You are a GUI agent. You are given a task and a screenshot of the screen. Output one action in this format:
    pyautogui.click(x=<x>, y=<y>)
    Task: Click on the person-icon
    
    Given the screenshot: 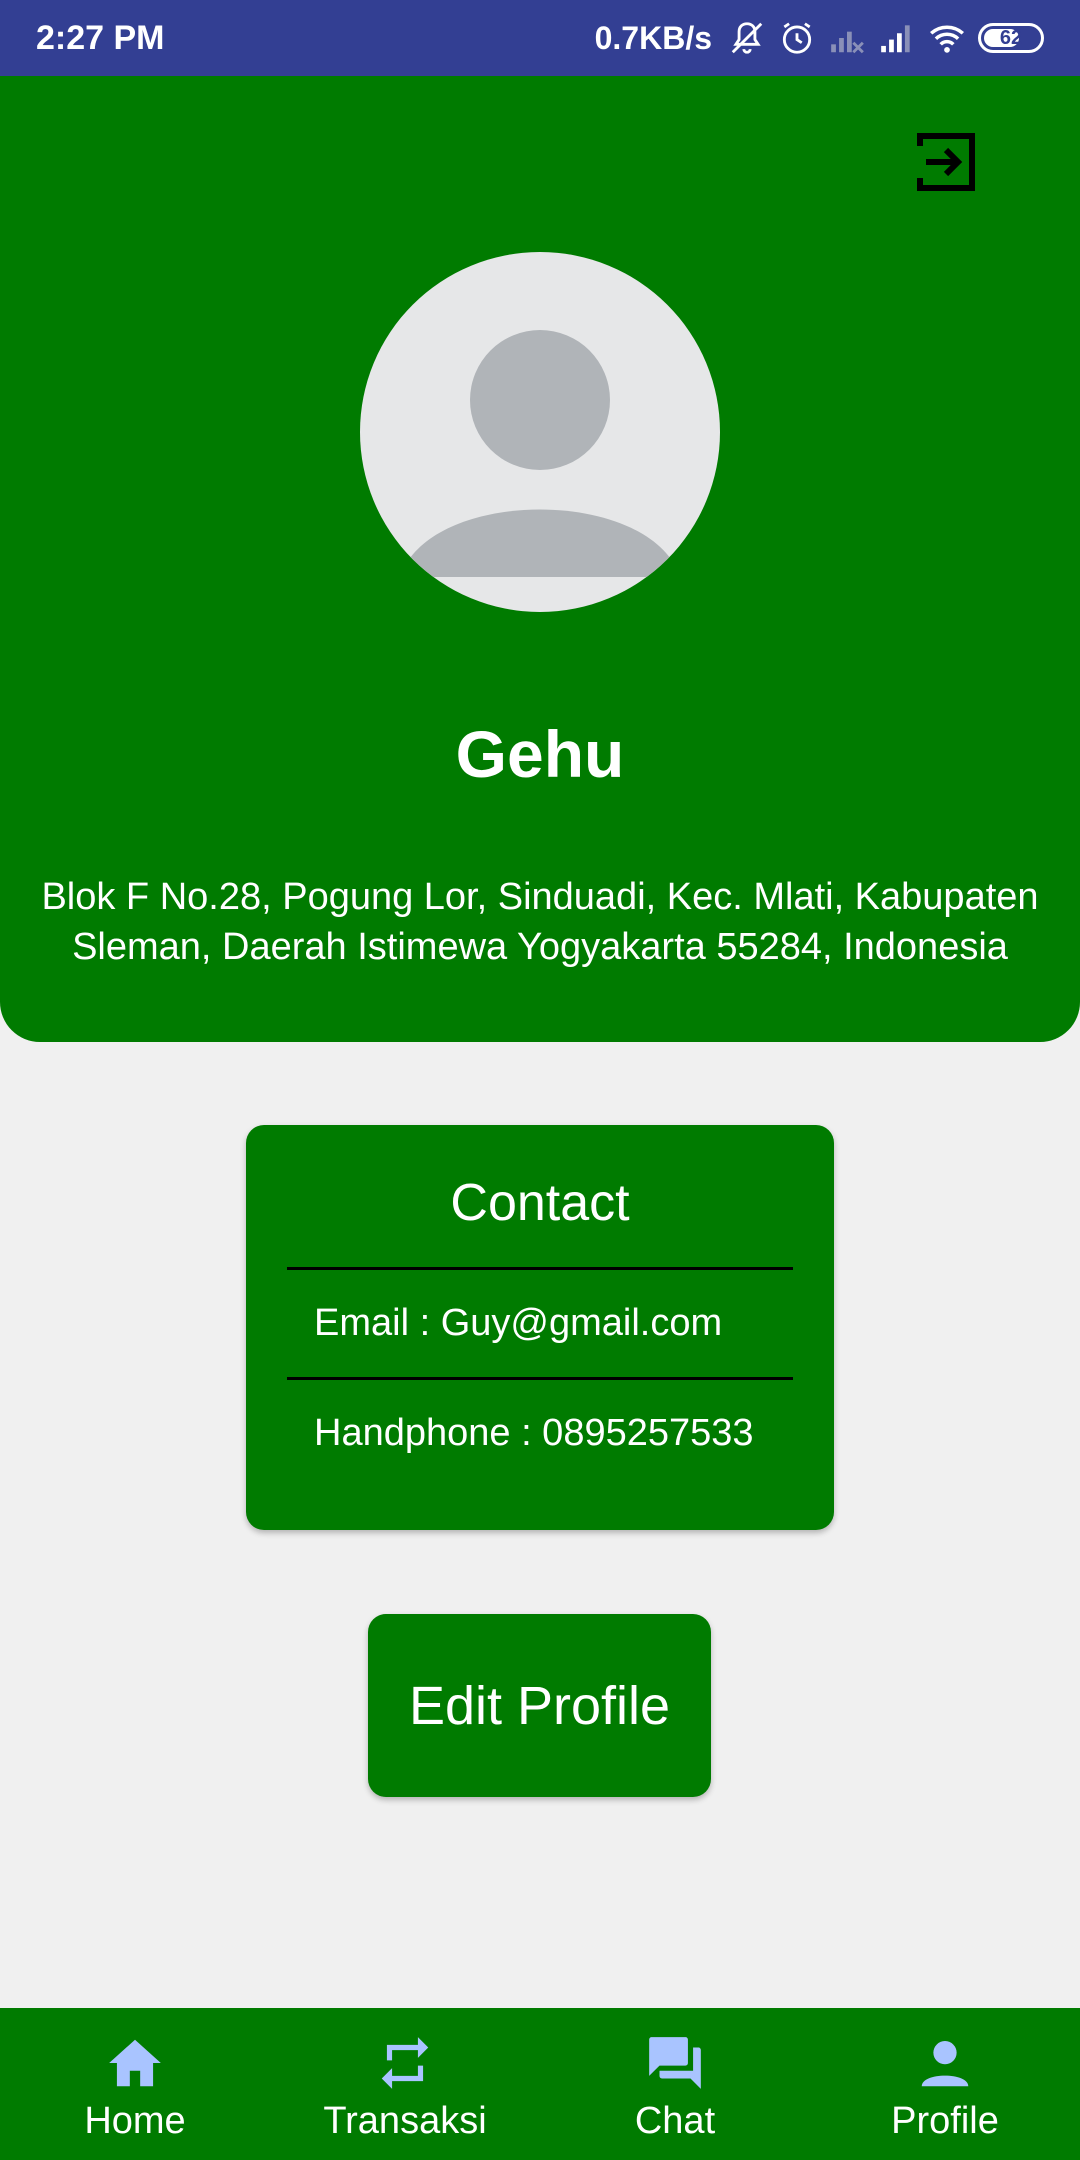 What is the action you would take?
    pyautogui.click(x=945, y=2064)
    